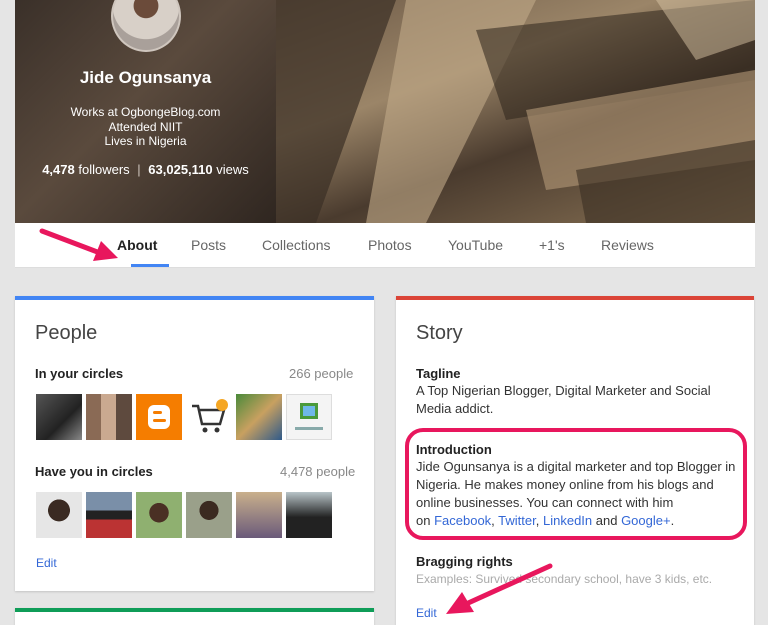  Describe the element at coordinates (150, 265) in the screenshot. I see `active-tab-indicator` at that location.